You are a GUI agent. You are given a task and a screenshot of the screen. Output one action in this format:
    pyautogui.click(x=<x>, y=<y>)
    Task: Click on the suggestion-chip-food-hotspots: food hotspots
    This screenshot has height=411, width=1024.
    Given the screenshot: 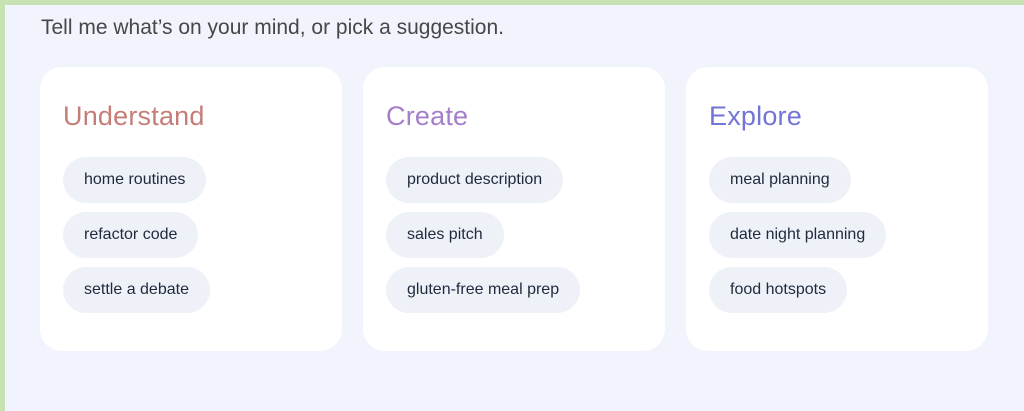 What is the action you would take?
    pyautogui.click(x=778, y=290)
    